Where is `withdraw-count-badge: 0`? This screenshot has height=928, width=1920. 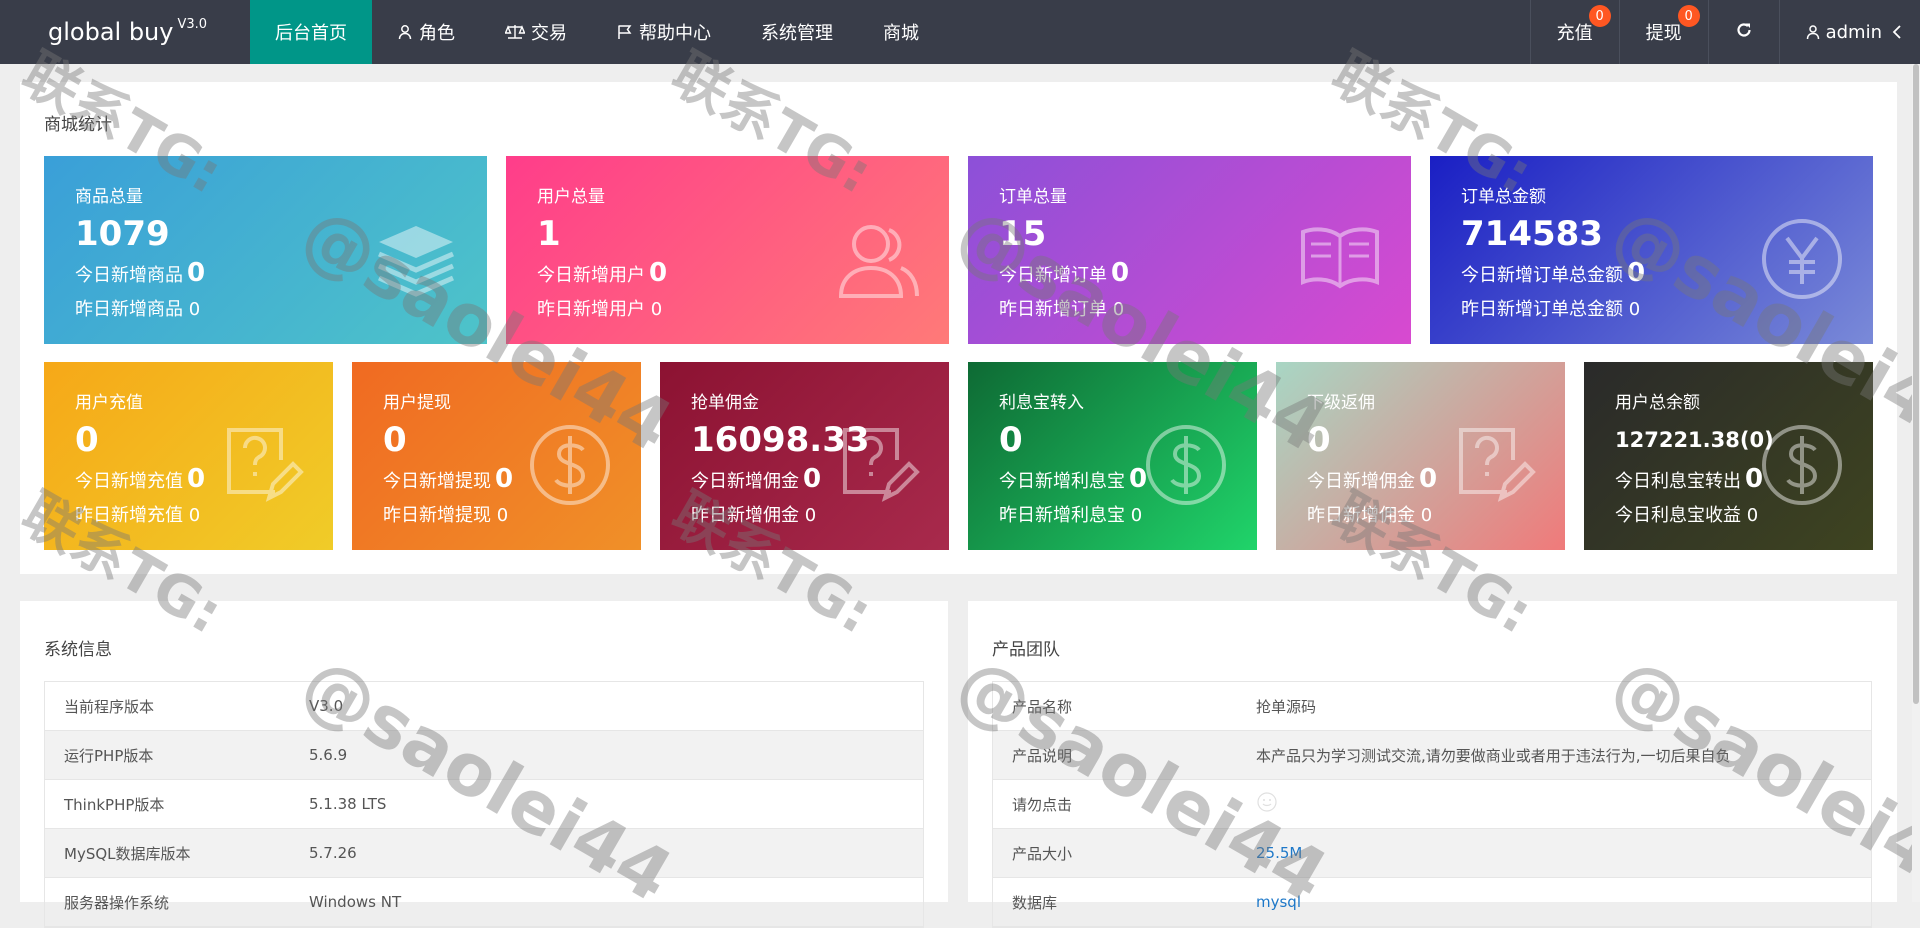
withdraw-count-badge: 0 is located at coordinates (1688, 16).